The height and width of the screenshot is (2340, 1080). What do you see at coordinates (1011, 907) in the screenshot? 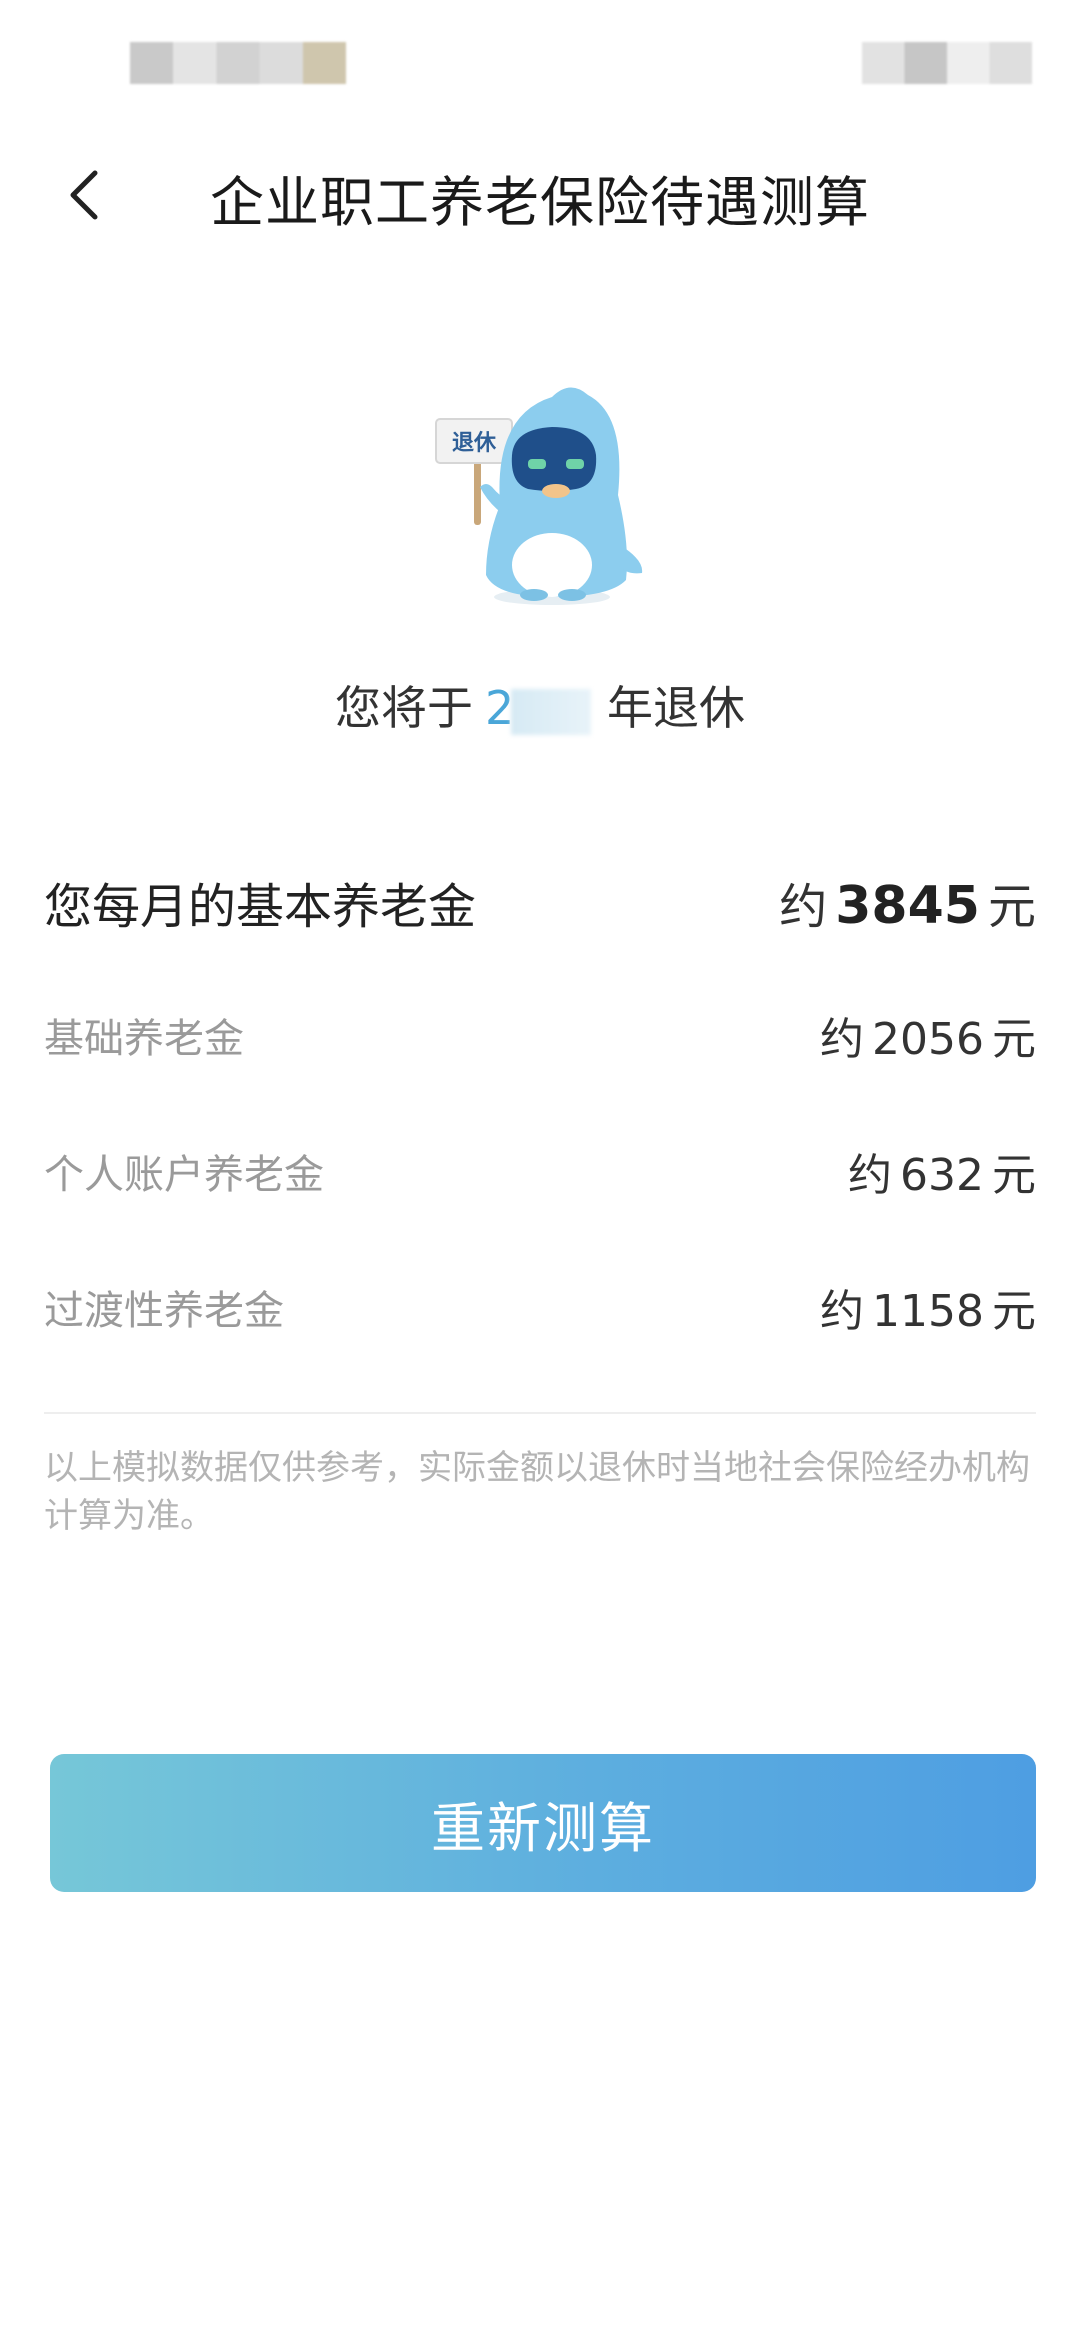
I see `monthly-unit: 元` at bounding box center [1011, 907].